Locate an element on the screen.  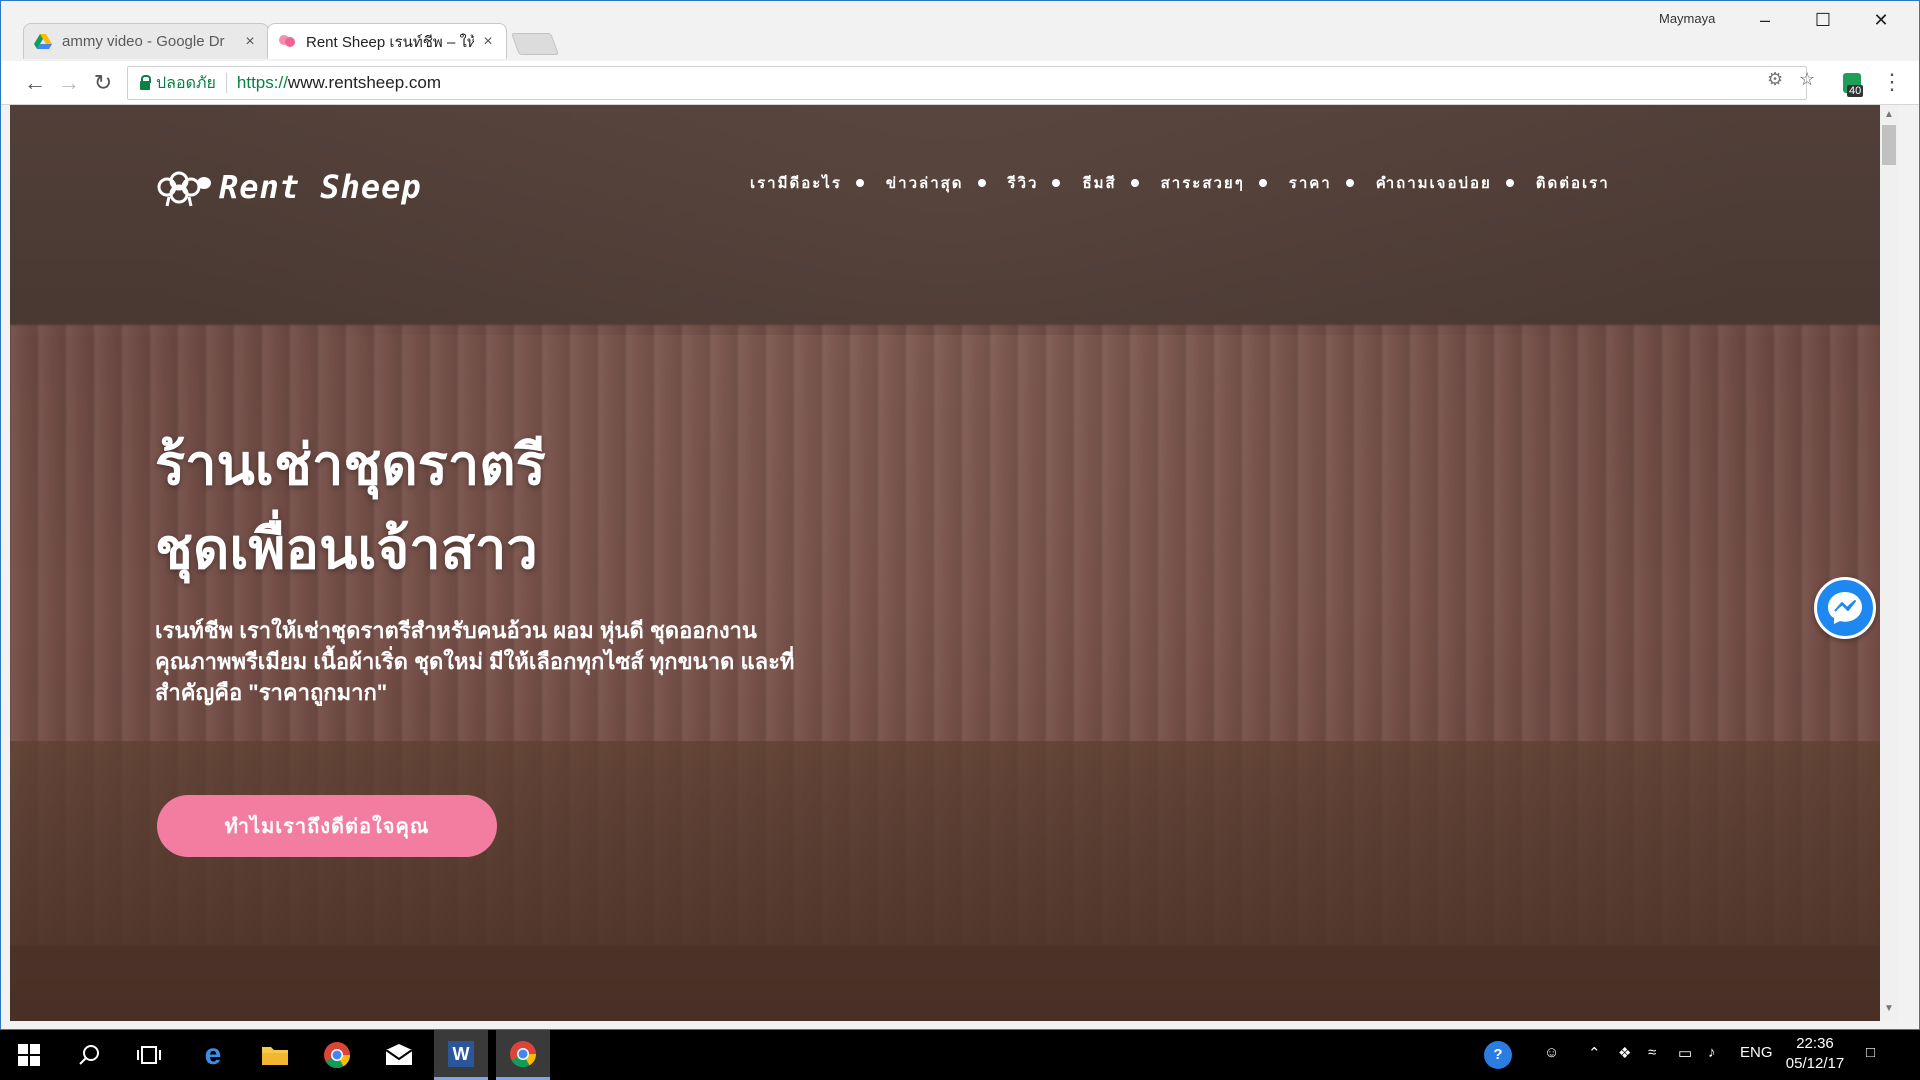
nav-label: ธีมสี is located at coordinates (1099, 183).